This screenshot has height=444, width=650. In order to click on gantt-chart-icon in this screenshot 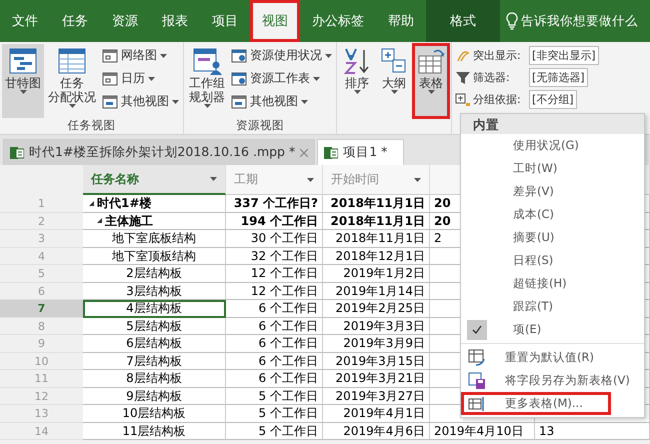, I will do `click(23, 61)`.